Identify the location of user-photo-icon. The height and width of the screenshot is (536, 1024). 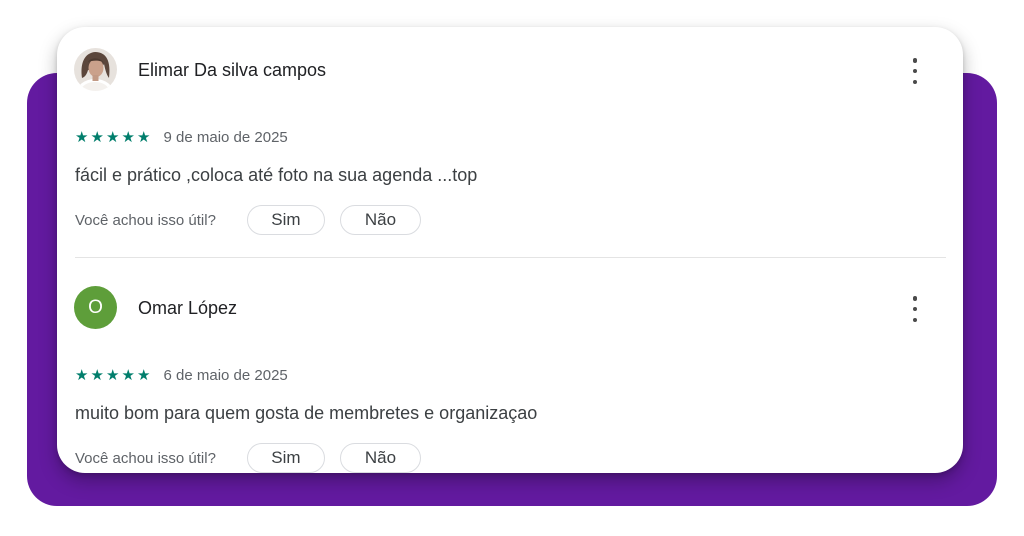
(95, 69).